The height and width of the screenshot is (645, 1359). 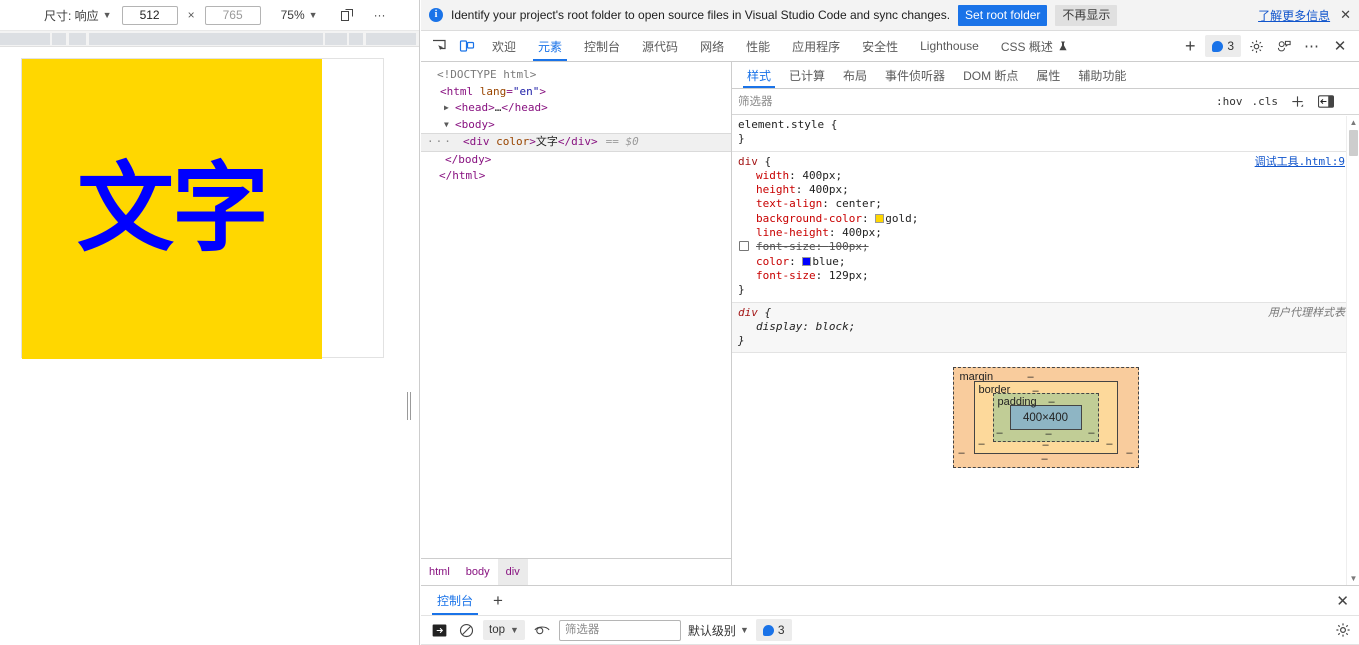 What do you see at coordinates (772, 175) in the screenshot?
I see `property-name: width` at bounding box center [772, 175].